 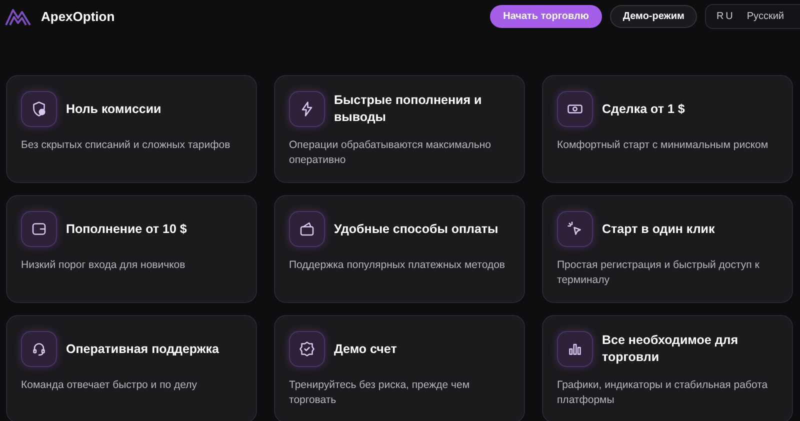 What do you see at coordinates (575, 229) in the screenshot?
I see `cursor-click-icon` at bounding box center [575, 229].